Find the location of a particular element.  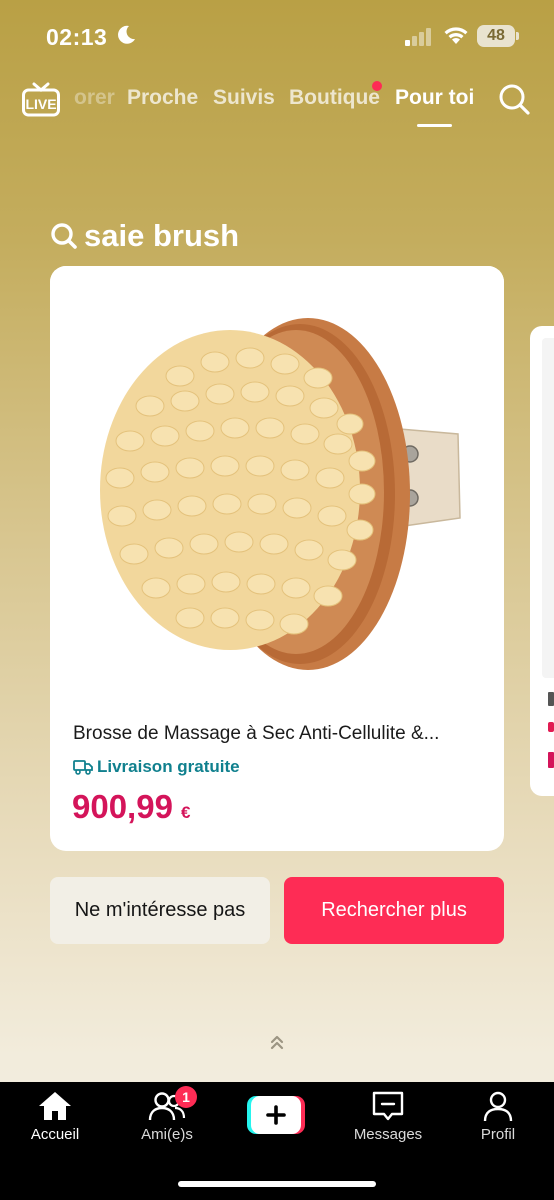

next-product-card-peek is located at coordinates (542, 561).